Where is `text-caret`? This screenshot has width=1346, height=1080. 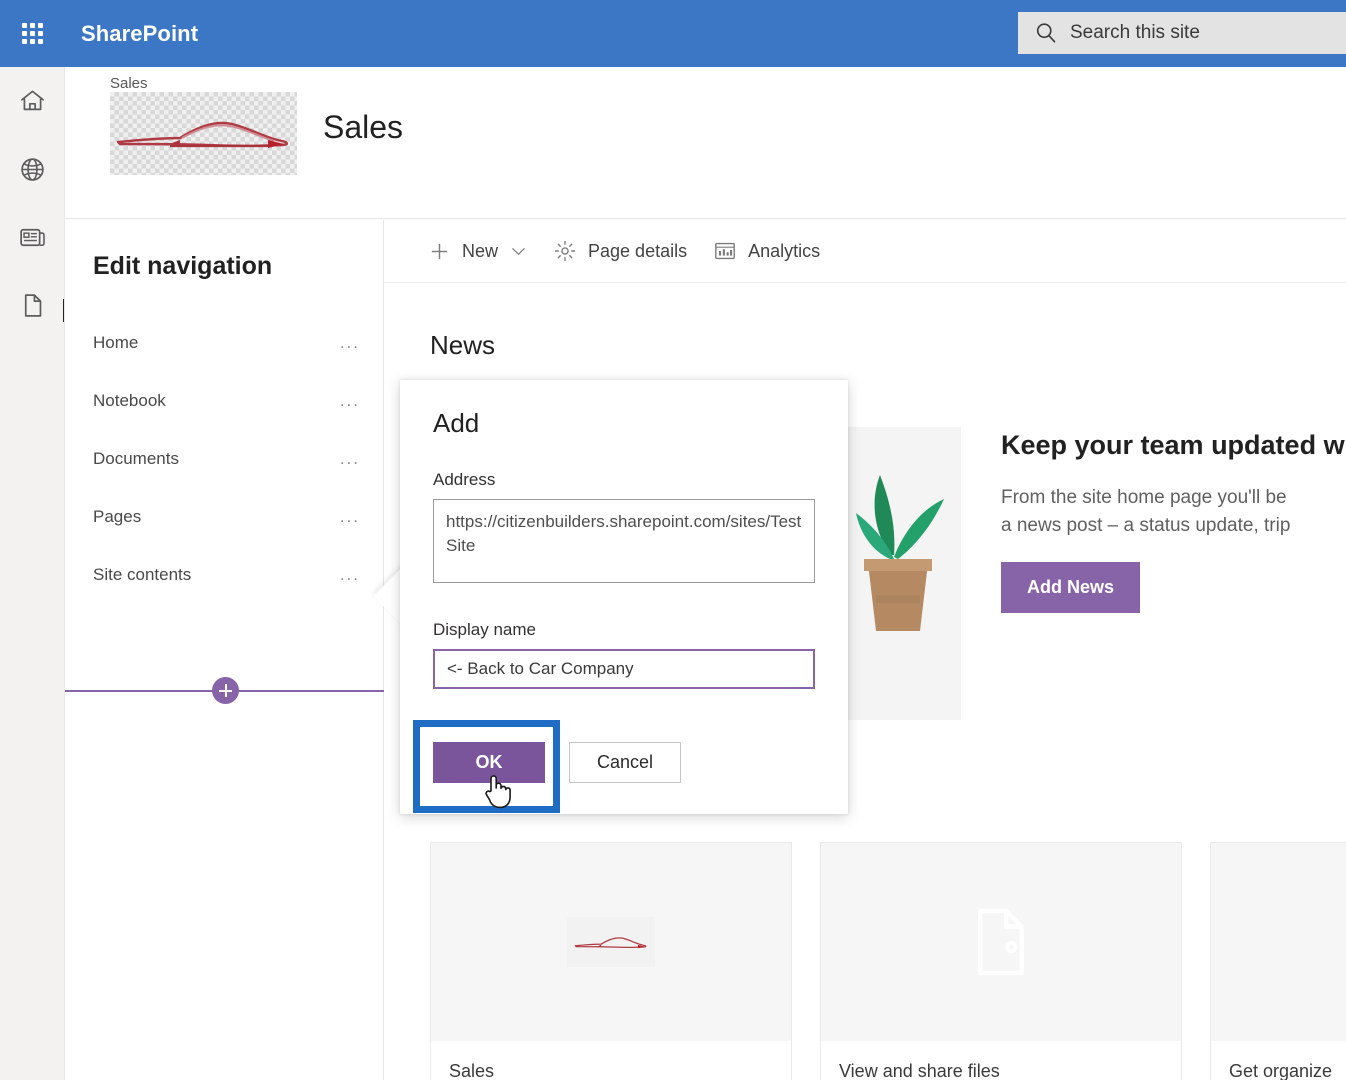 text-caret is located at coordinates (63, 310).